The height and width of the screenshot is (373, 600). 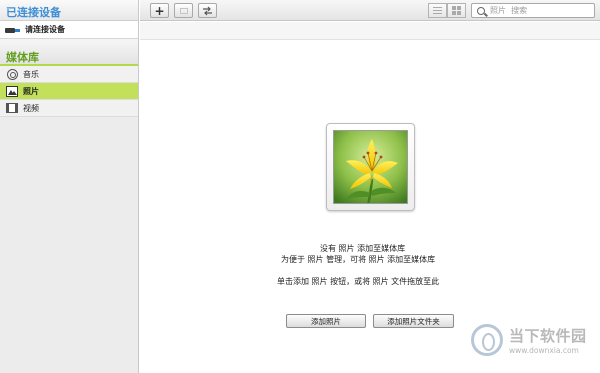 I want to click on list-view-button, so click(x=437, y=10).